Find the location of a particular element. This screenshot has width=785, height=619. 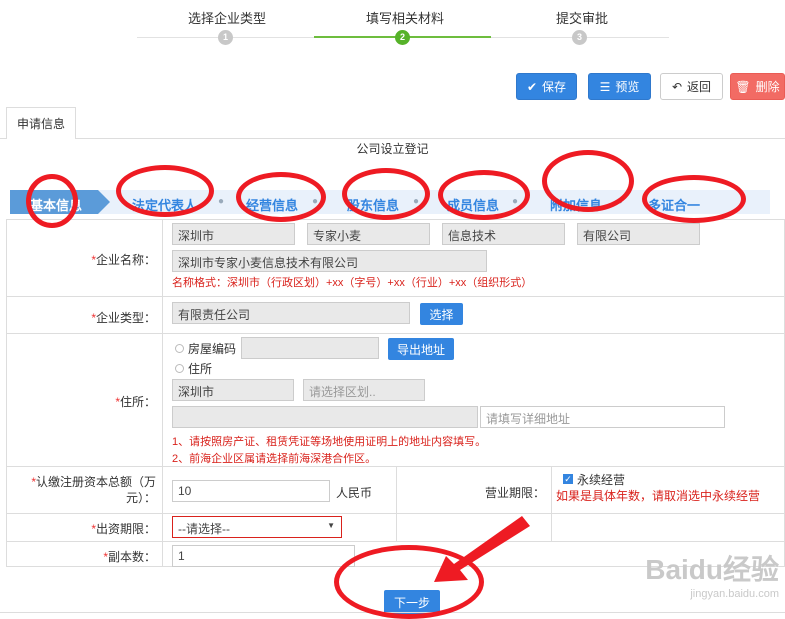

house-code-field is located at coordinates (310, 348).